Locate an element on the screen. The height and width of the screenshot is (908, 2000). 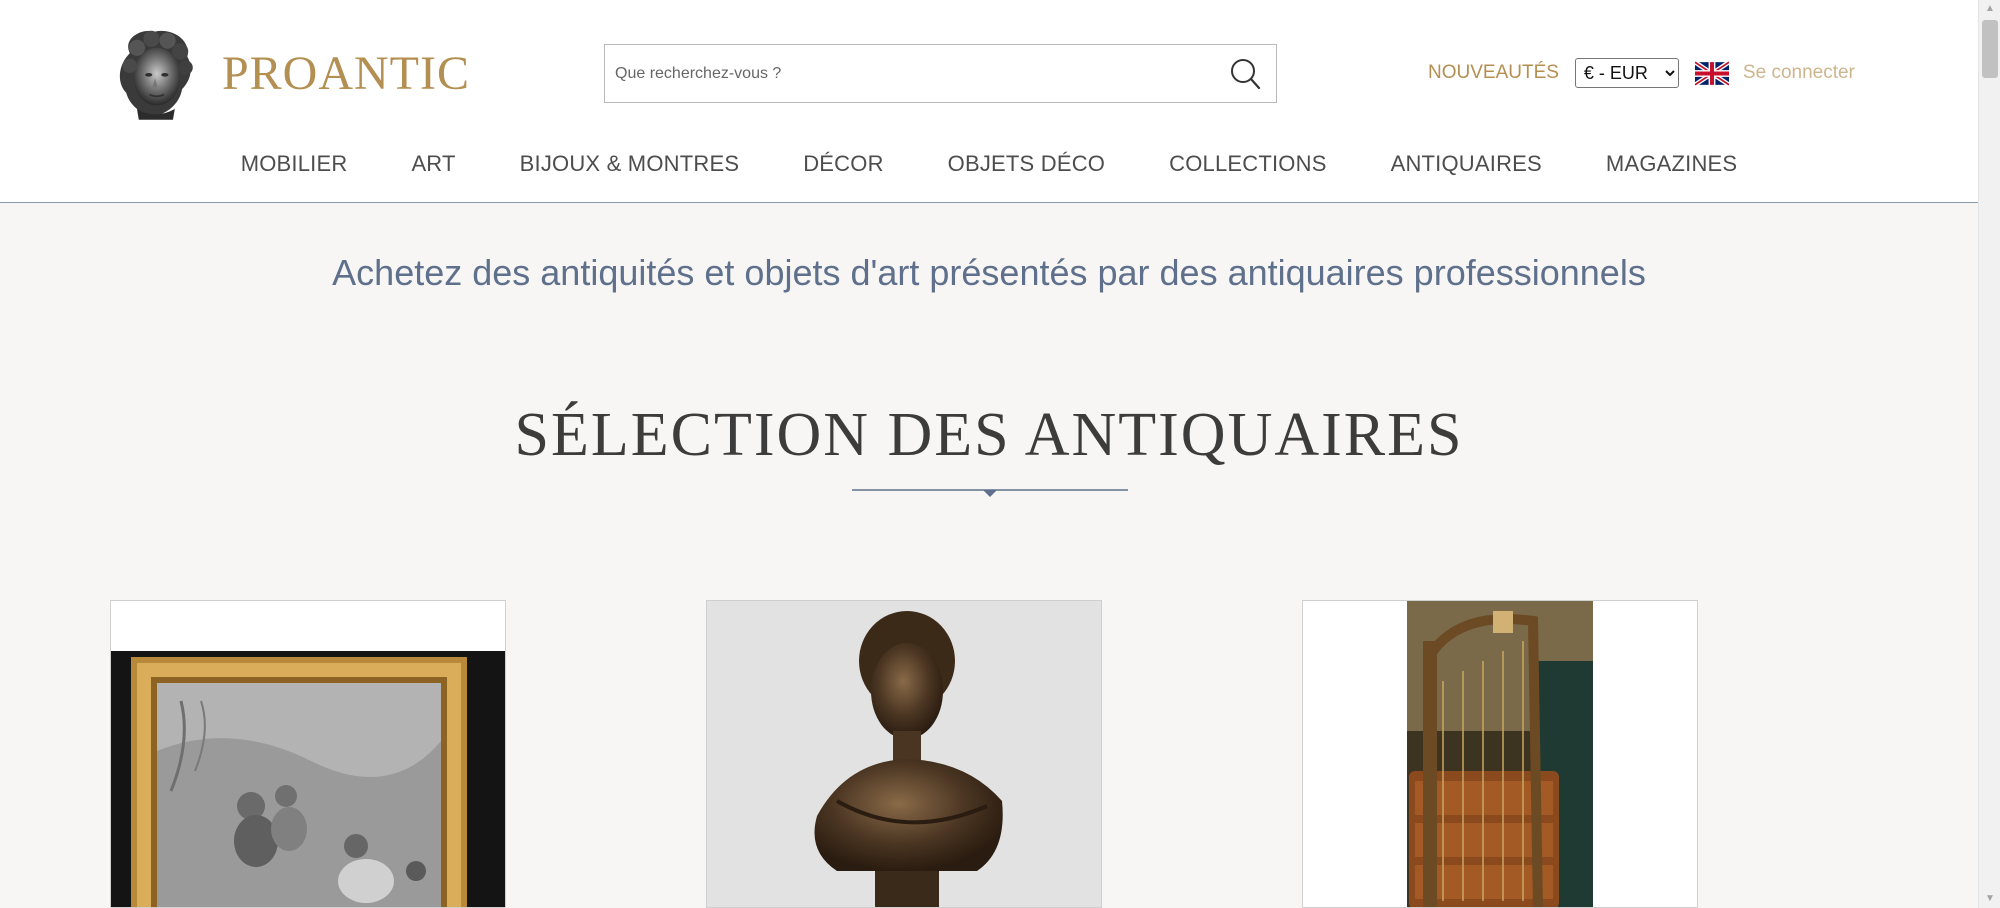
nav-item-bijoux-montres: BIJOUX & MONTRES is located at coordinates (630, 164).